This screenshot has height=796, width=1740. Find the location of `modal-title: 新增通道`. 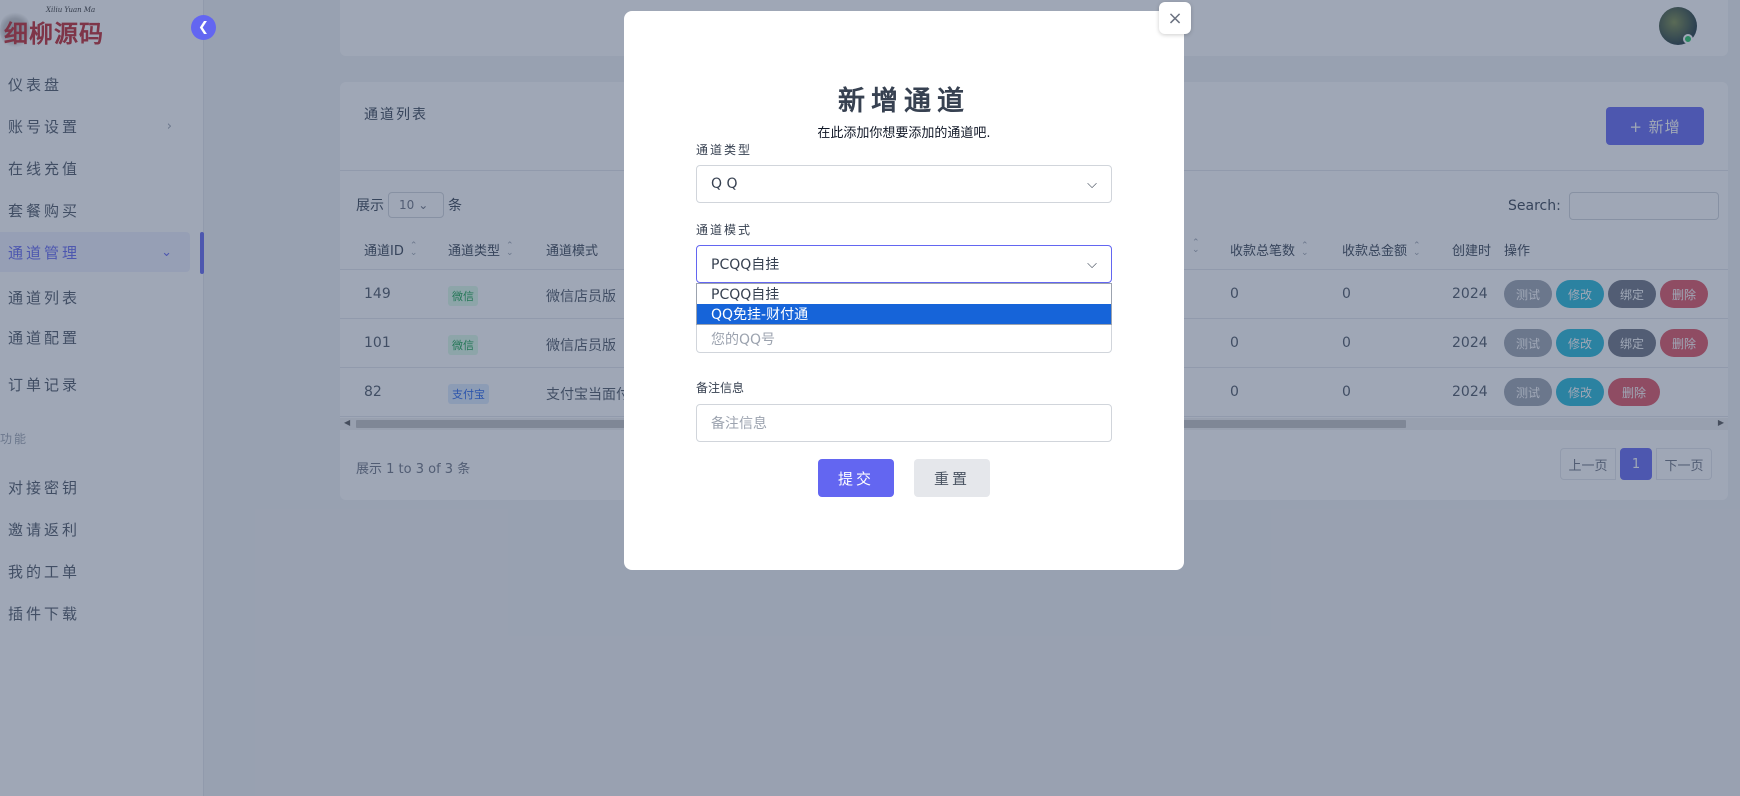

modal-title: 新增通道 is located at coordinates (904, 101).